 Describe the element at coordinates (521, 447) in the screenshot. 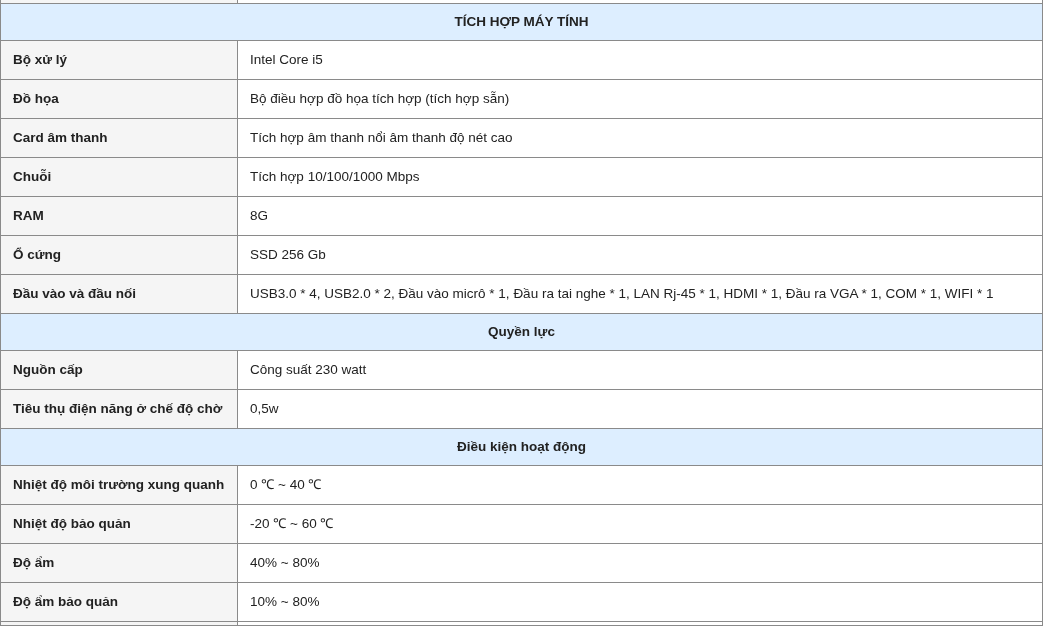

I see `section-header: Điều kiện hoạt động` at that location.